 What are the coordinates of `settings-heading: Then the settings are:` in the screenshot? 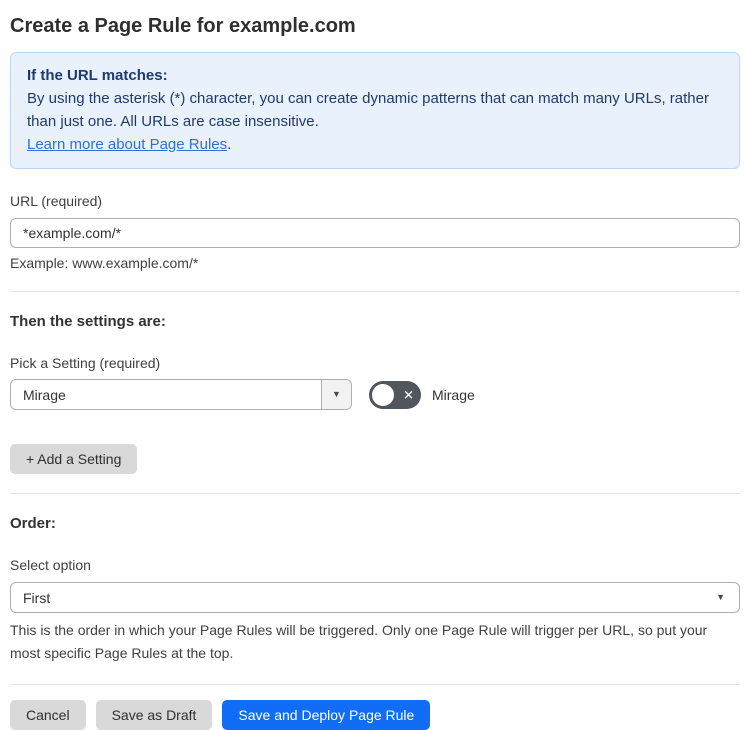 It's located at (88, 321).